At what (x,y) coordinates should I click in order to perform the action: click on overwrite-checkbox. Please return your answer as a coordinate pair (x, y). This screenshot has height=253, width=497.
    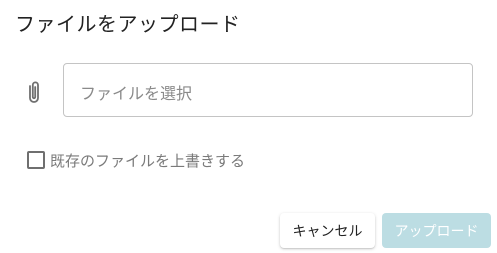
    Looking at the image, I should click on (36, 160).